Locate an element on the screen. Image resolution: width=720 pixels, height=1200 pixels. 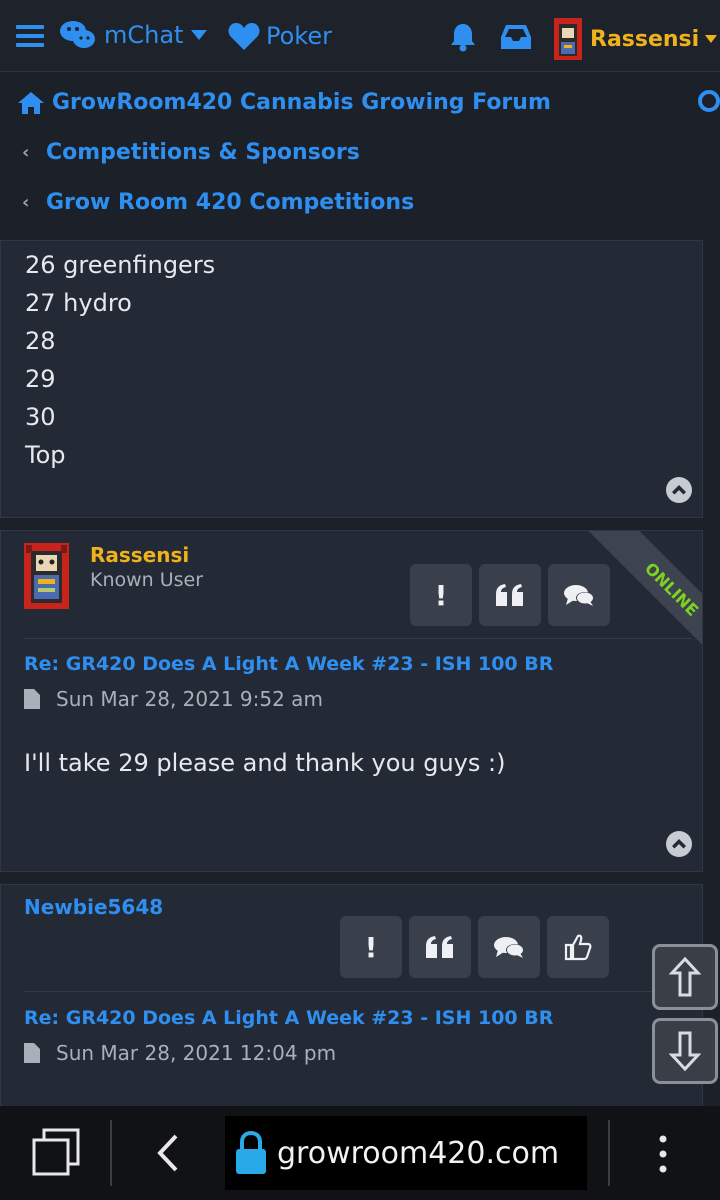
heart-icon is located at coordinates (244, 36).